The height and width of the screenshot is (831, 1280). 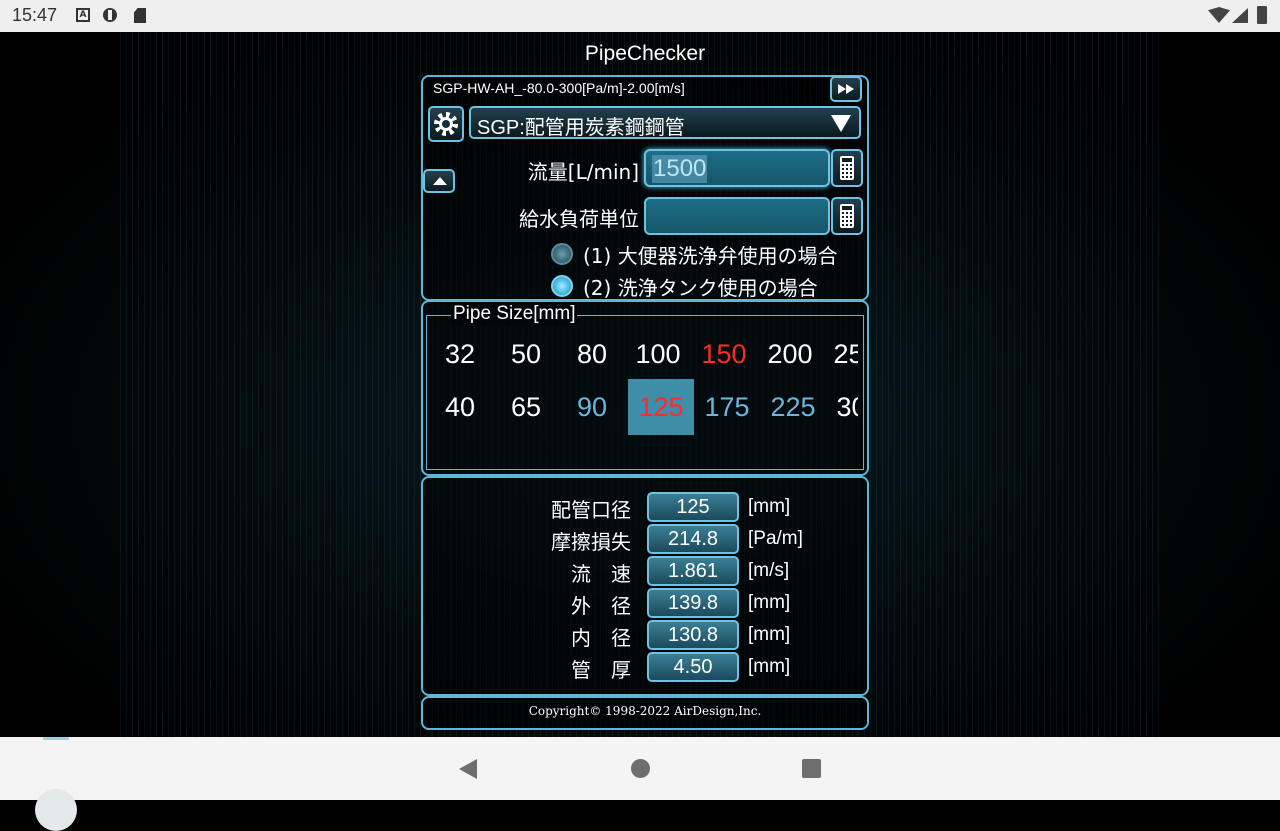 What do you see at coordinates (601, 670) in the screenshot?
I see `result-label: 管 厚` at bounding box center [601, 670].